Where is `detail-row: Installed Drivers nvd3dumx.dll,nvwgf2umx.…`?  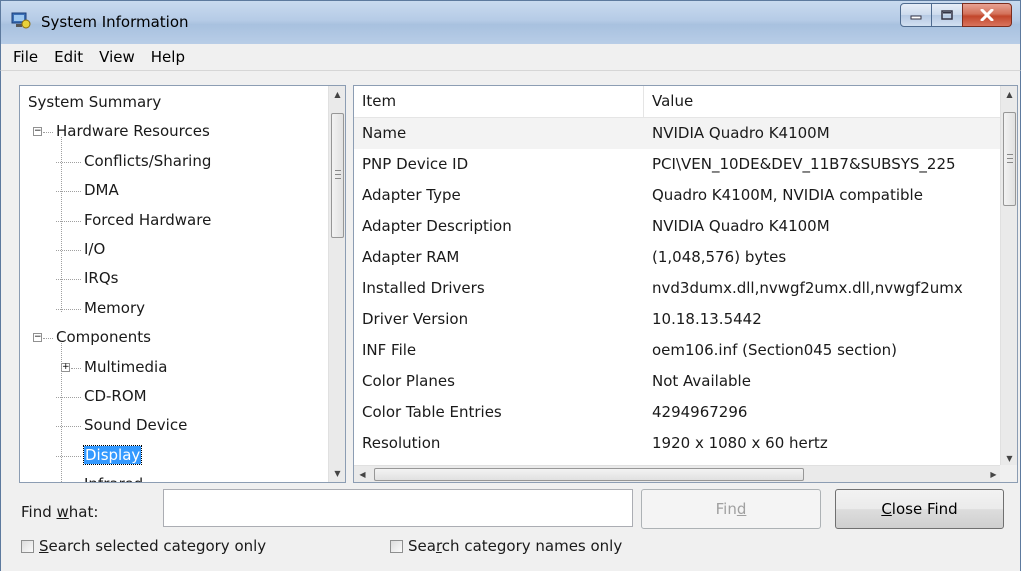 detail-row: Installed Drivers nvd3dumx.dll,nvwgf2umx.… is located at coordinates (678, 288).